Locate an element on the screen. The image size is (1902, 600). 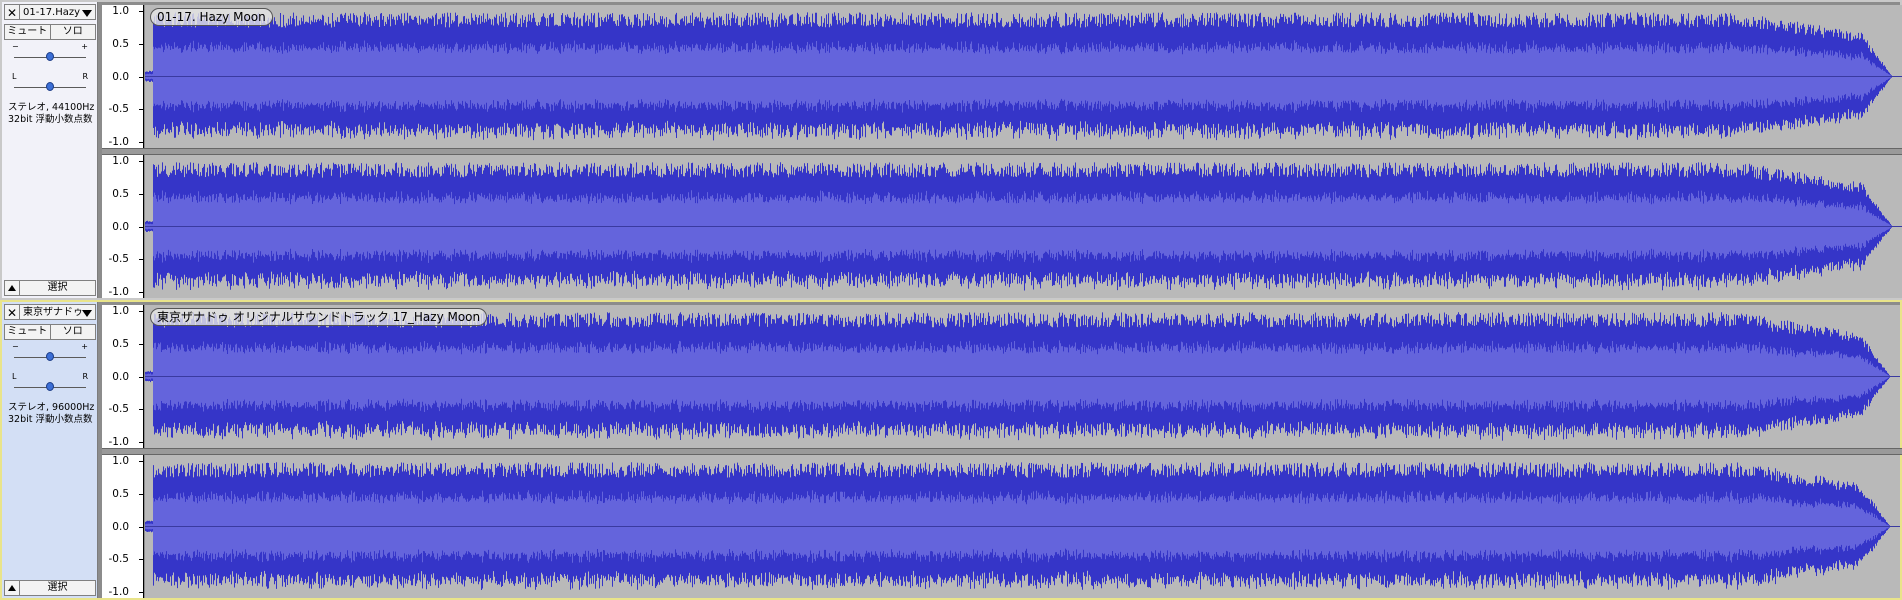
track-name-menu-button: 東京ザナドゥ is located at coordinates (58, 312).